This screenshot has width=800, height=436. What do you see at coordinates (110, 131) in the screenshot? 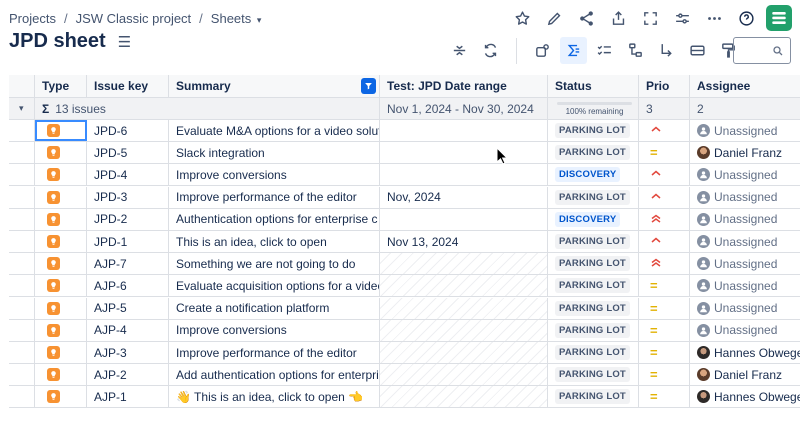
I see `issue-key: JPD-6` at bounding box center [110, 131].